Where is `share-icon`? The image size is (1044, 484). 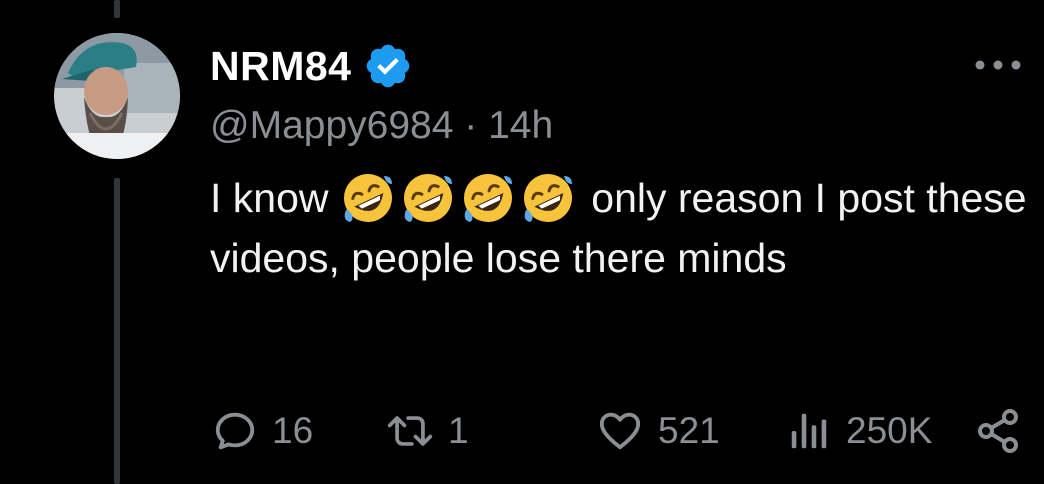 share-icon is located at coordinates (998, 431).